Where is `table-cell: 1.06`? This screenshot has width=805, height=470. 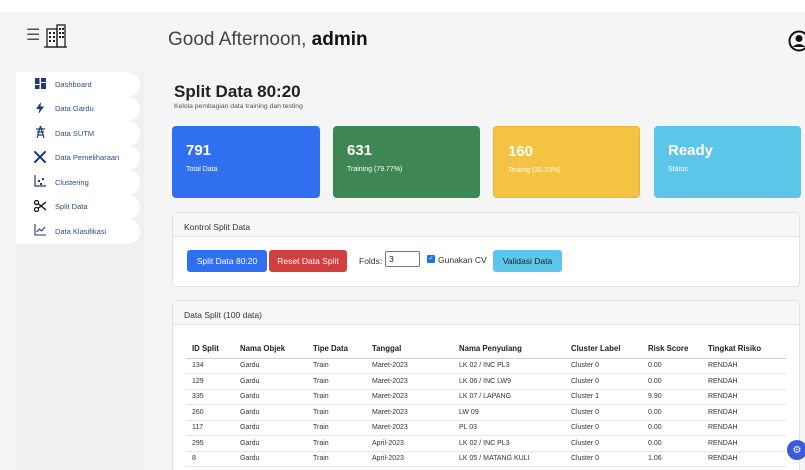
table-cell: 1.06 is located at coordinates (672, 459).